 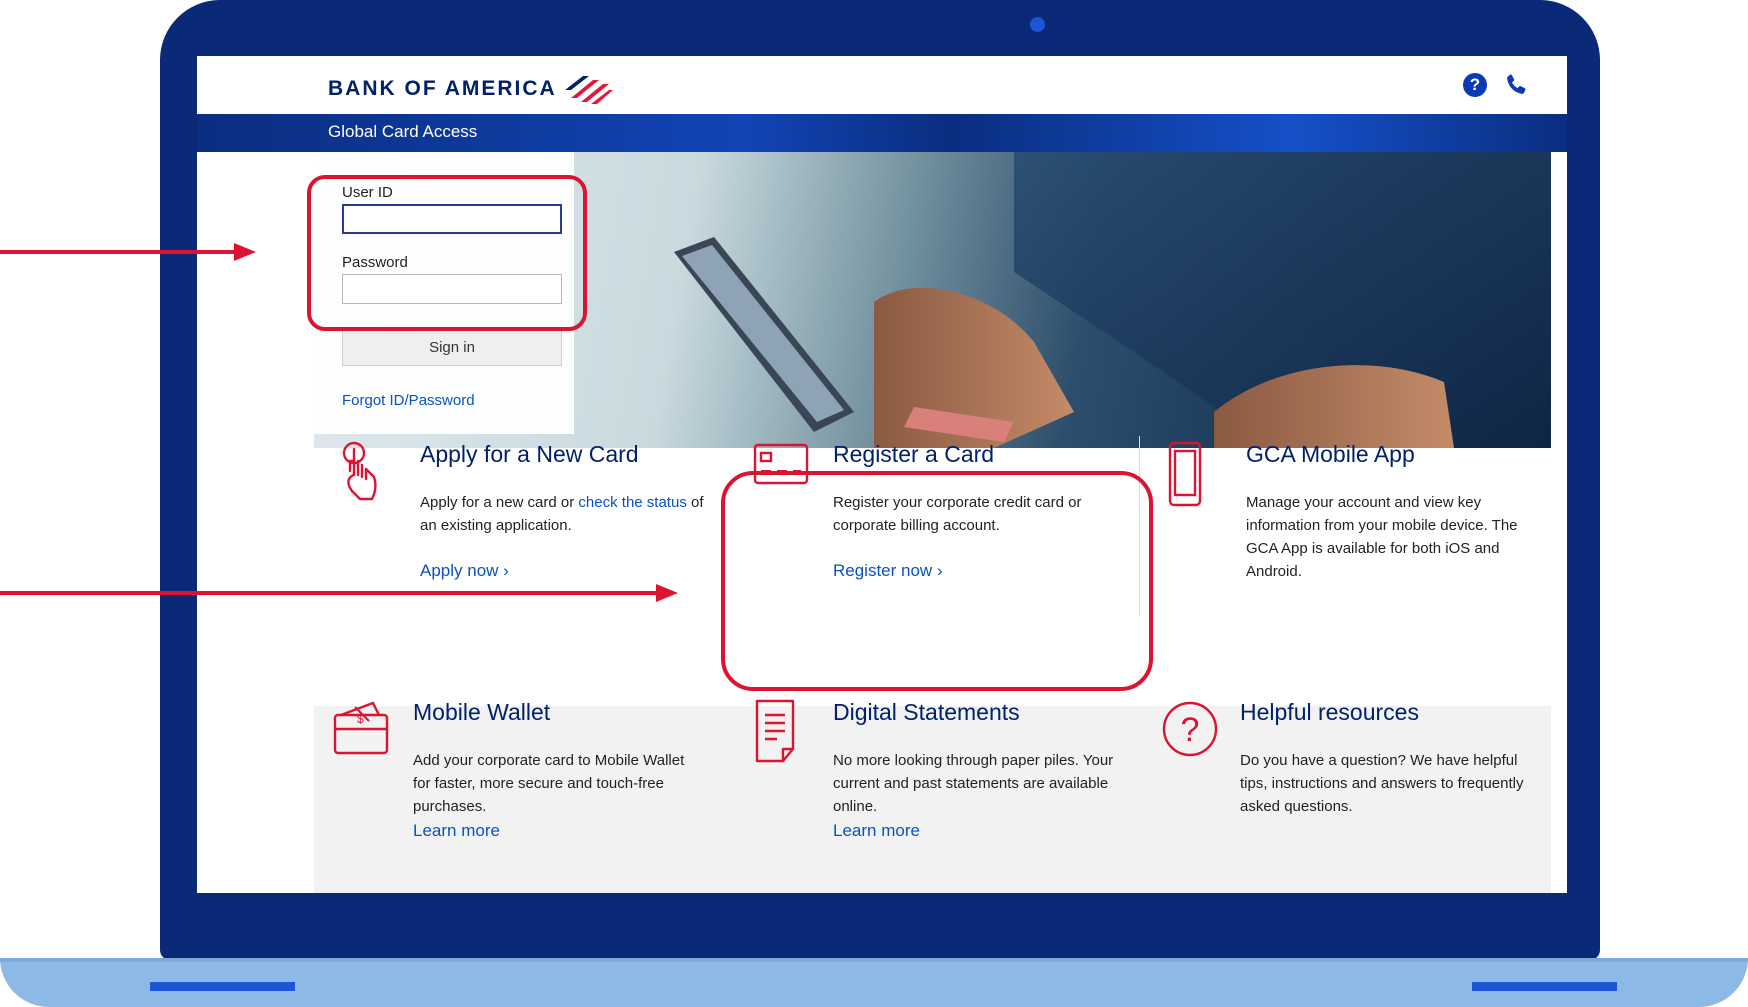 I want to click on helpful-resources-title: Helpful resources, so click(x=1329, y=712).